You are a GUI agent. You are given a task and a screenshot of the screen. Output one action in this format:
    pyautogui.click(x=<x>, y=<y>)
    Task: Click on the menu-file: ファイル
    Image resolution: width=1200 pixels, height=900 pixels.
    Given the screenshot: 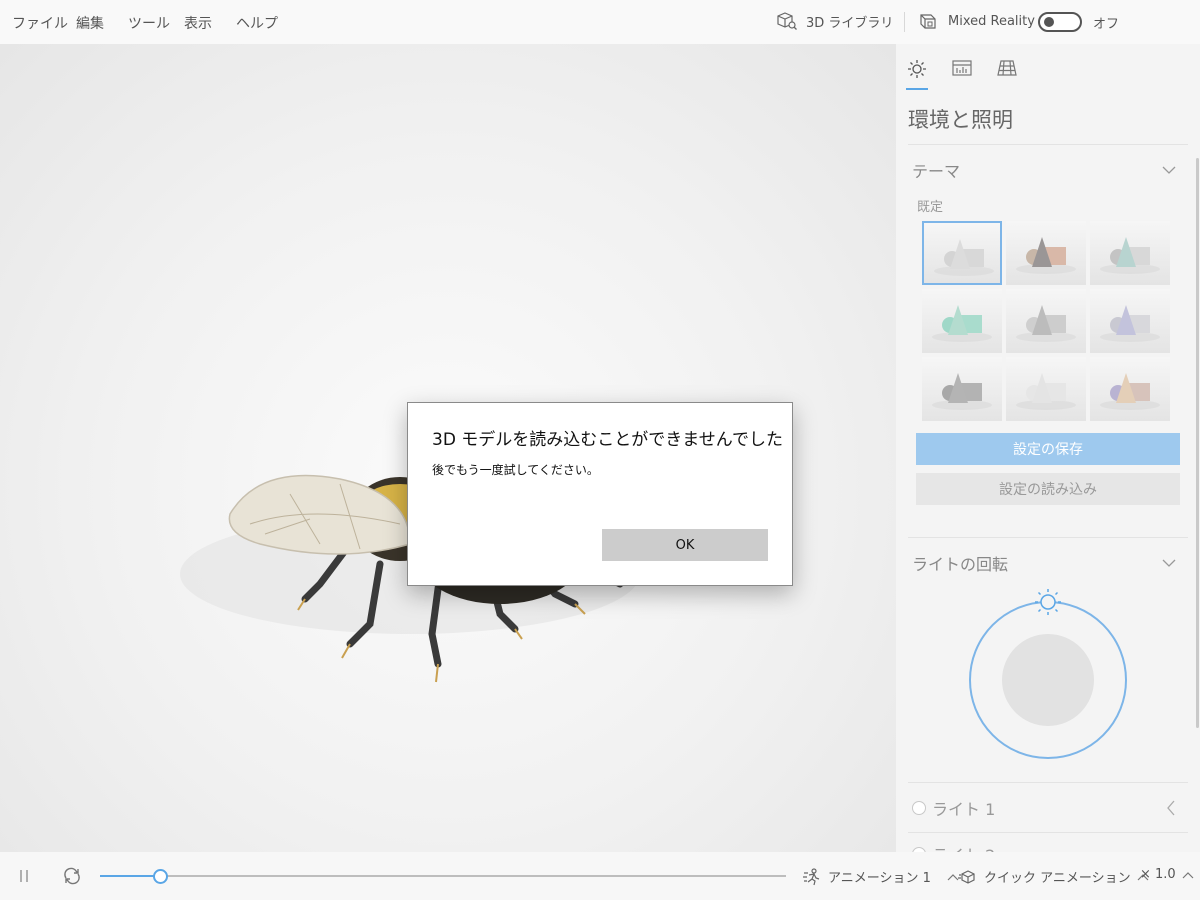 What is the action you would take?
    pyautogui.click(x=40, y=23)
    